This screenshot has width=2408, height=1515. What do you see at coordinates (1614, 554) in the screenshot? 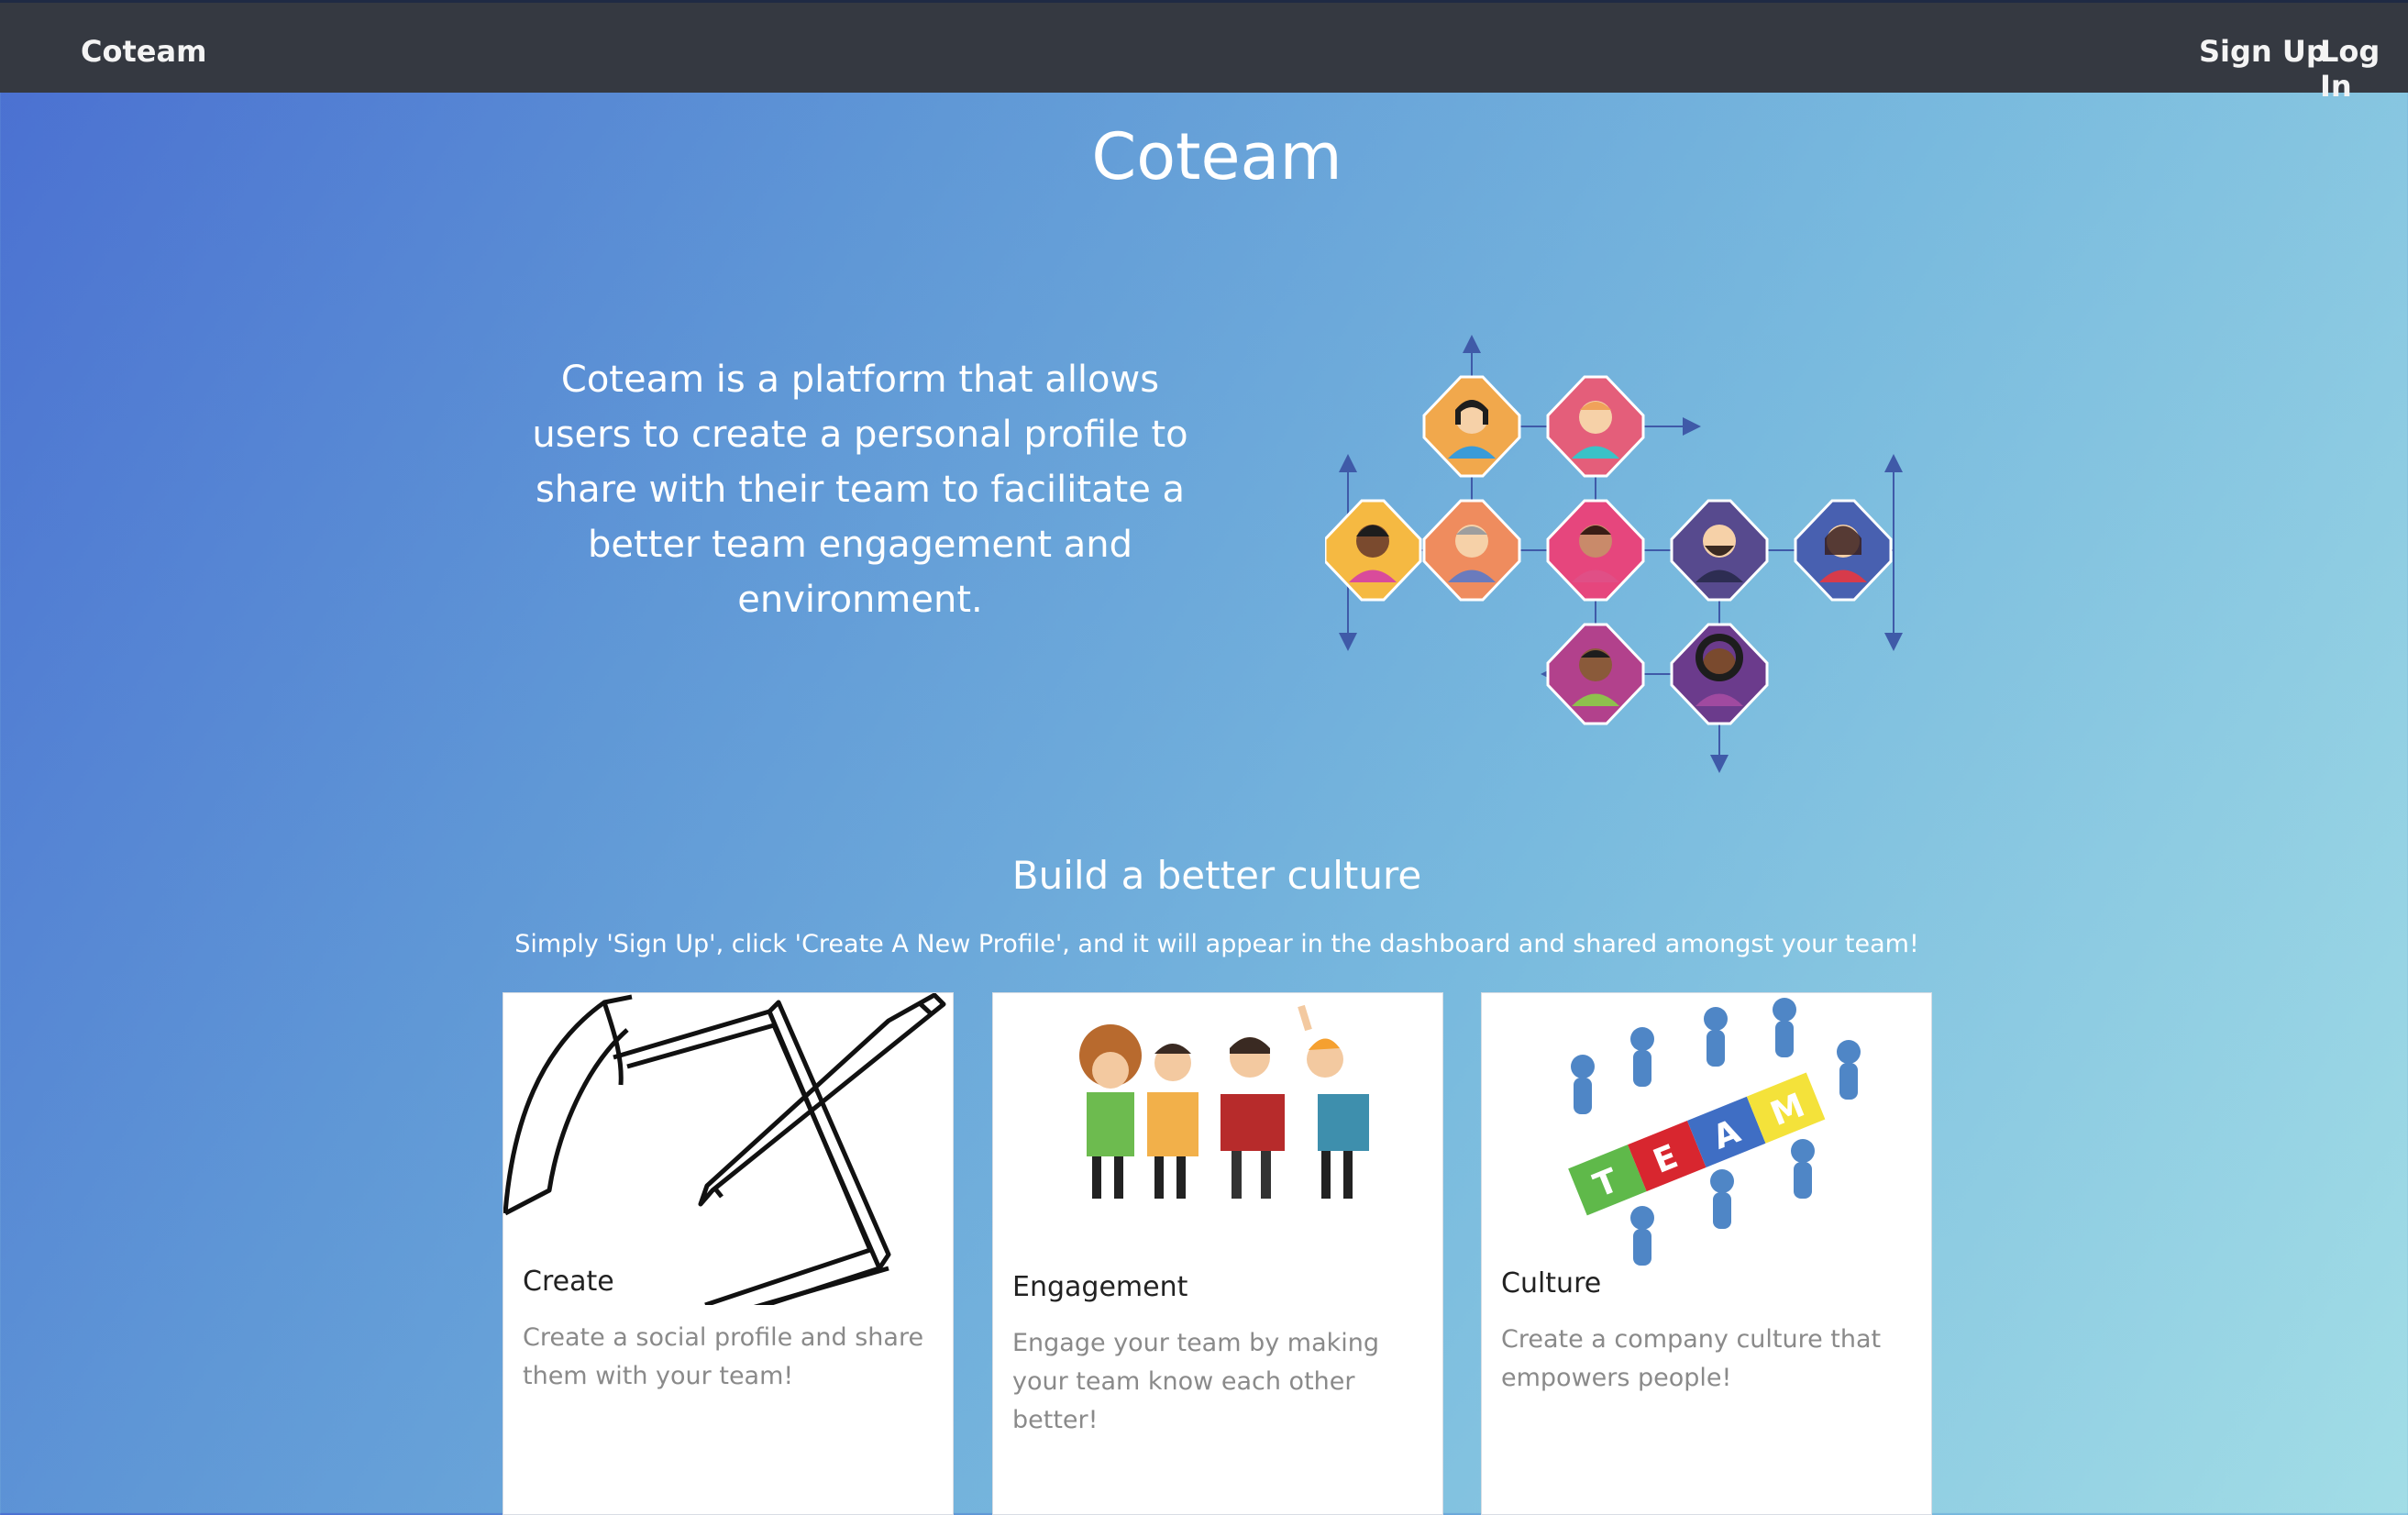
I see `team-network-illustration` at bounding box center [1614, 554].